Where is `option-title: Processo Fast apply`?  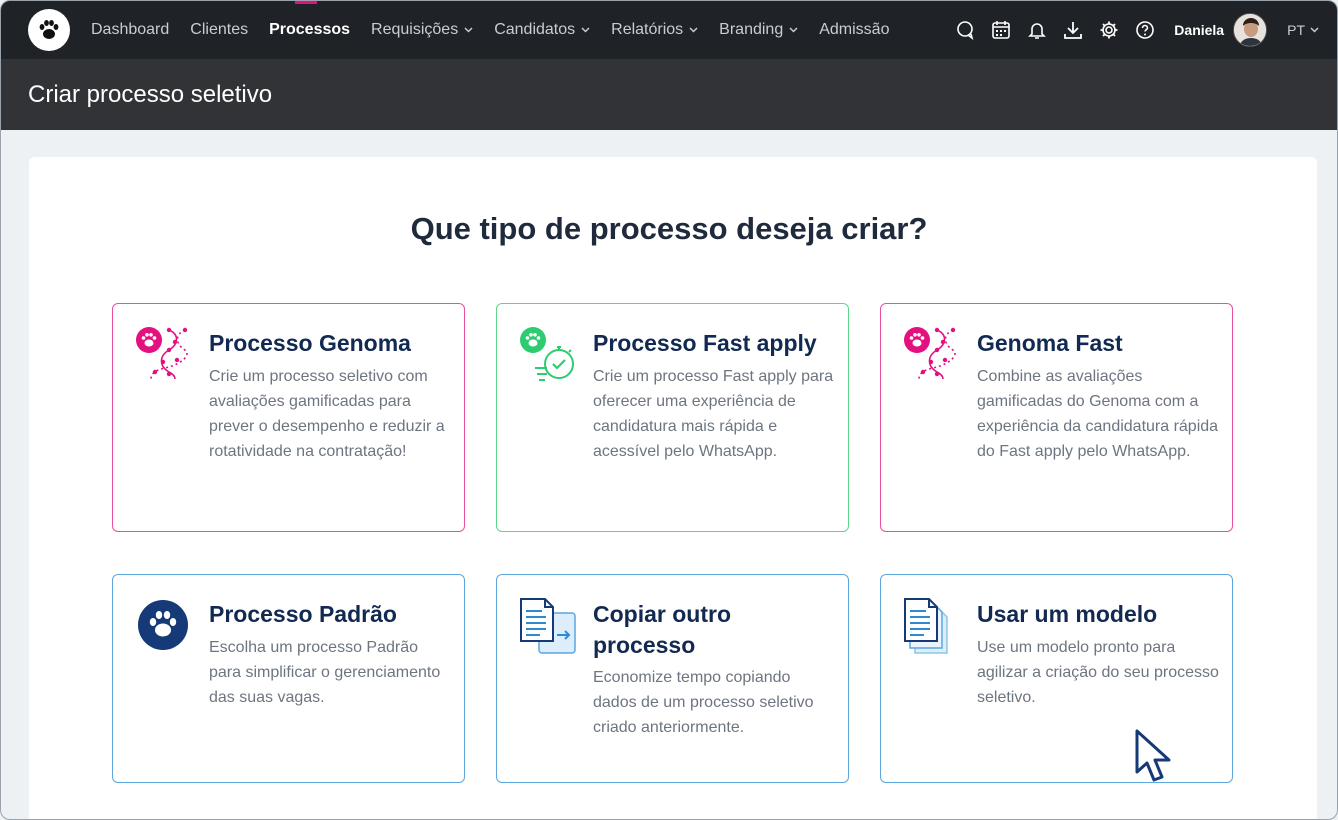 option-title: Processo Fast apply is located at coordinates (705, 343).